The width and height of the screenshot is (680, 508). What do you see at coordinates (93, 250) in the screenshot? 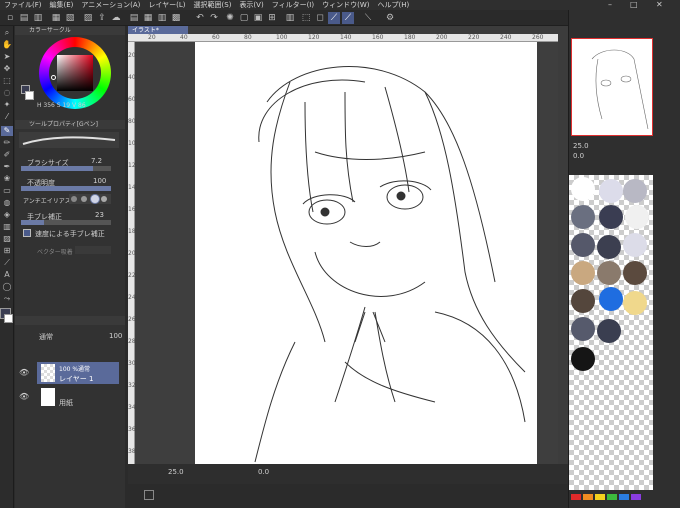
I see `vector-snap-options` at bounding box center [93, 250].